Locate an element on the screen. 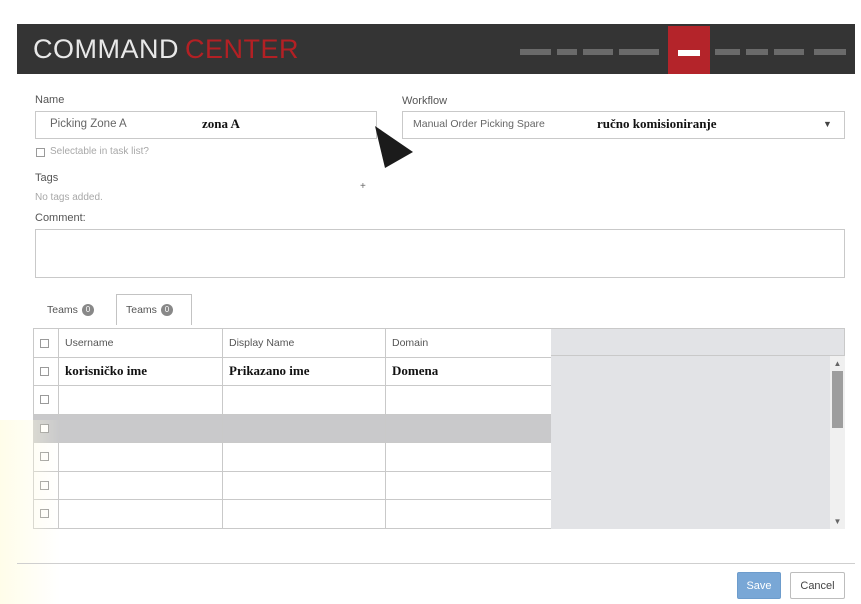  background-tint is located at coordinates (30, 512).